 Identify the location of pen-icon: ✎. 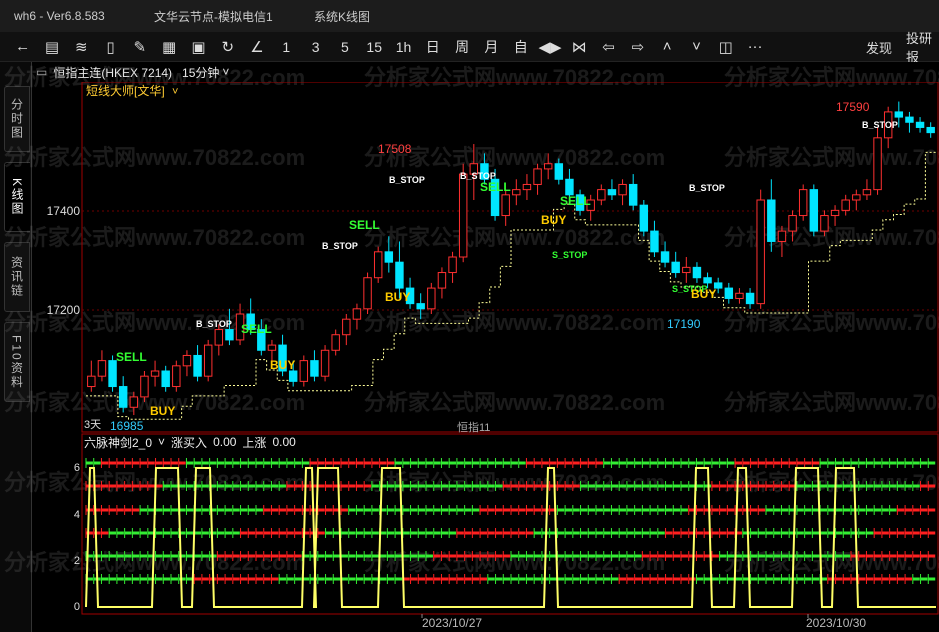
(139, 47).